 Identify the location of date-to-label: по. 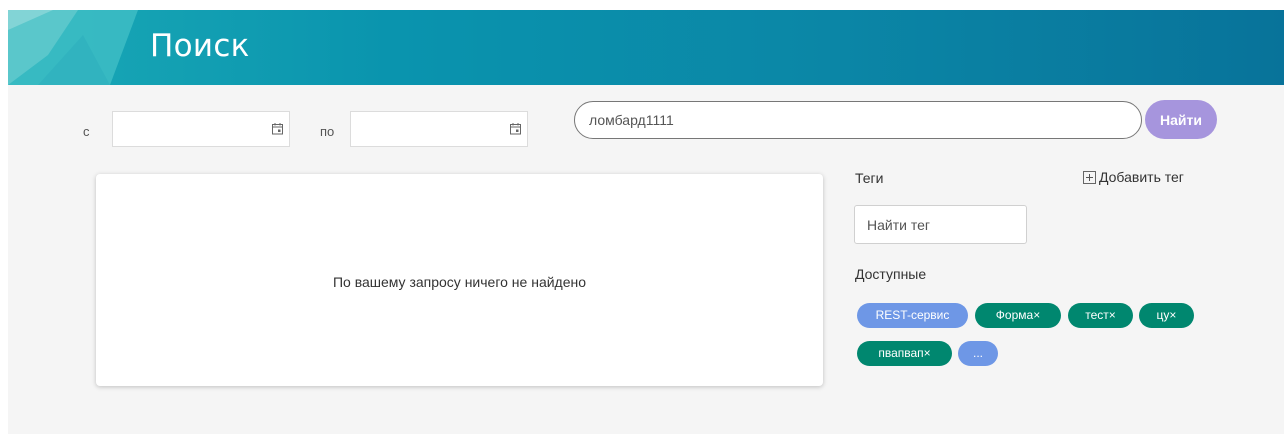
(327, 131).